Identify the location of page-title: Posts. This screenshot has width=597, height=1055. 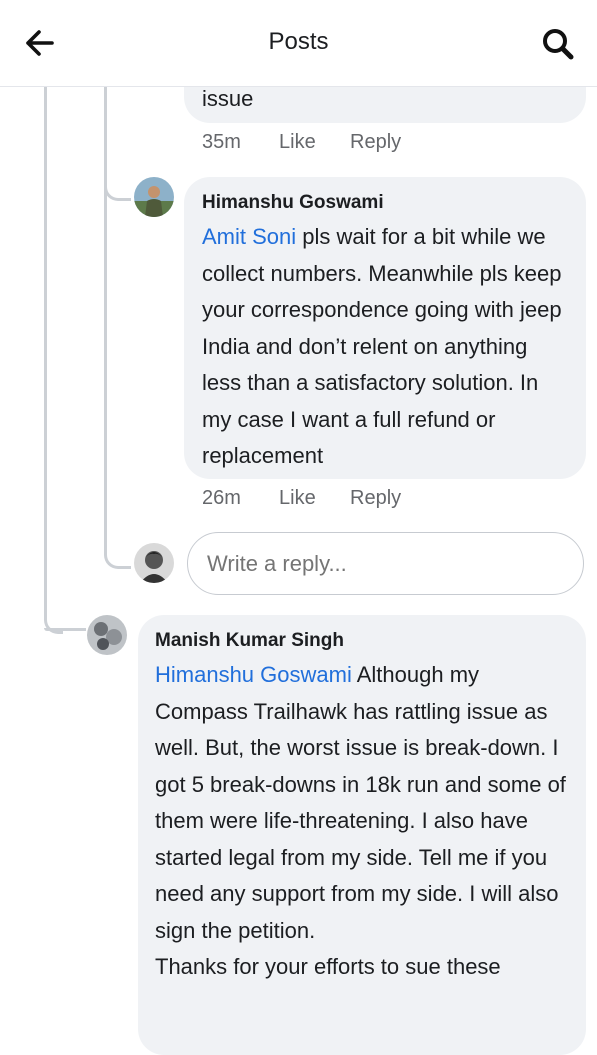
(298, 41).